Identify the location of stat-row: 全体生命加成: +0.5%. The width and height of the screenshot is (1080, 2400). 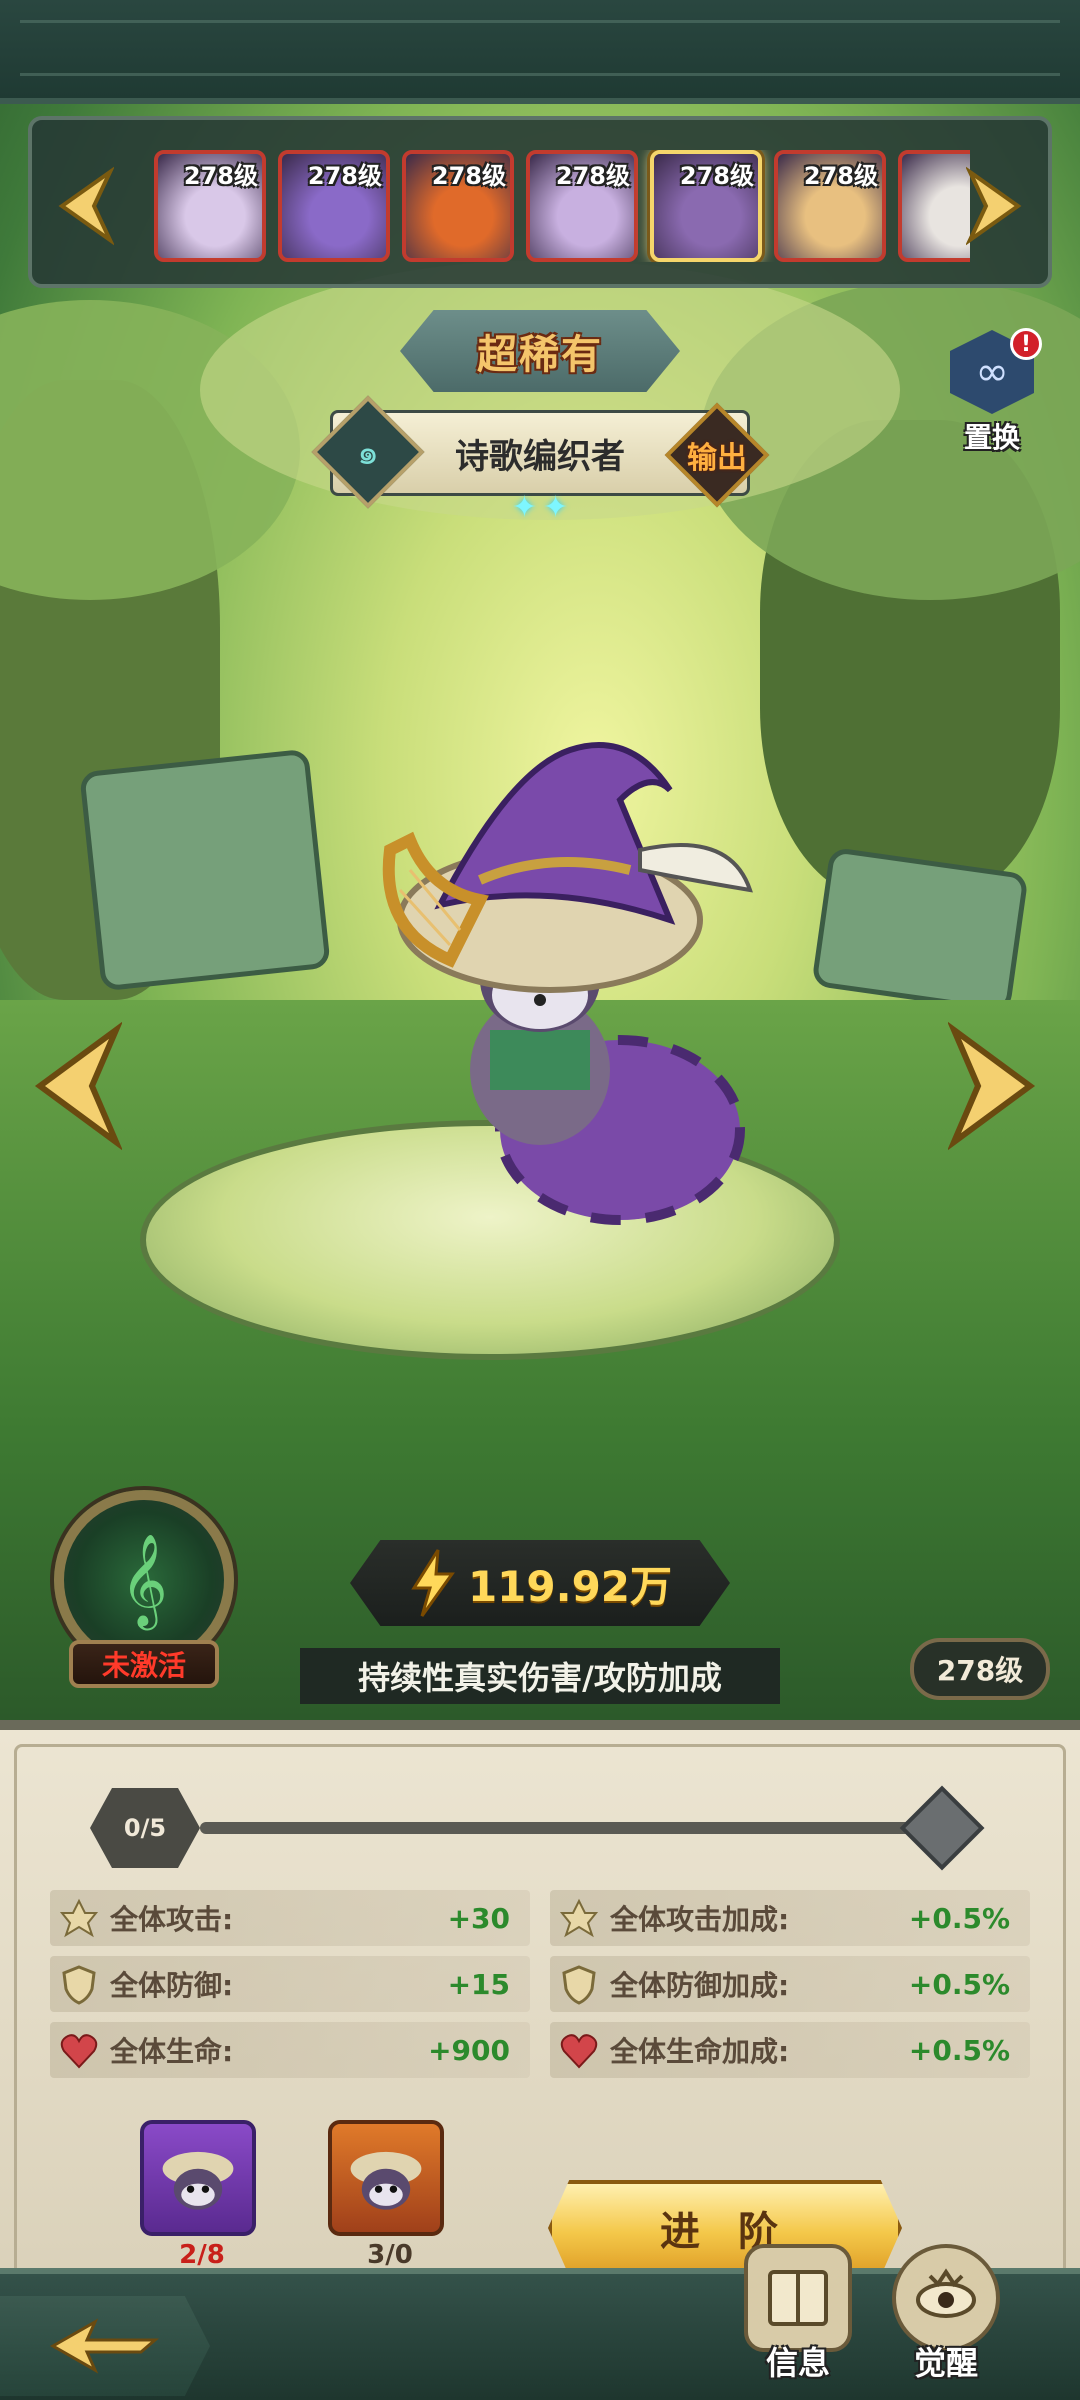
(790, 2050).